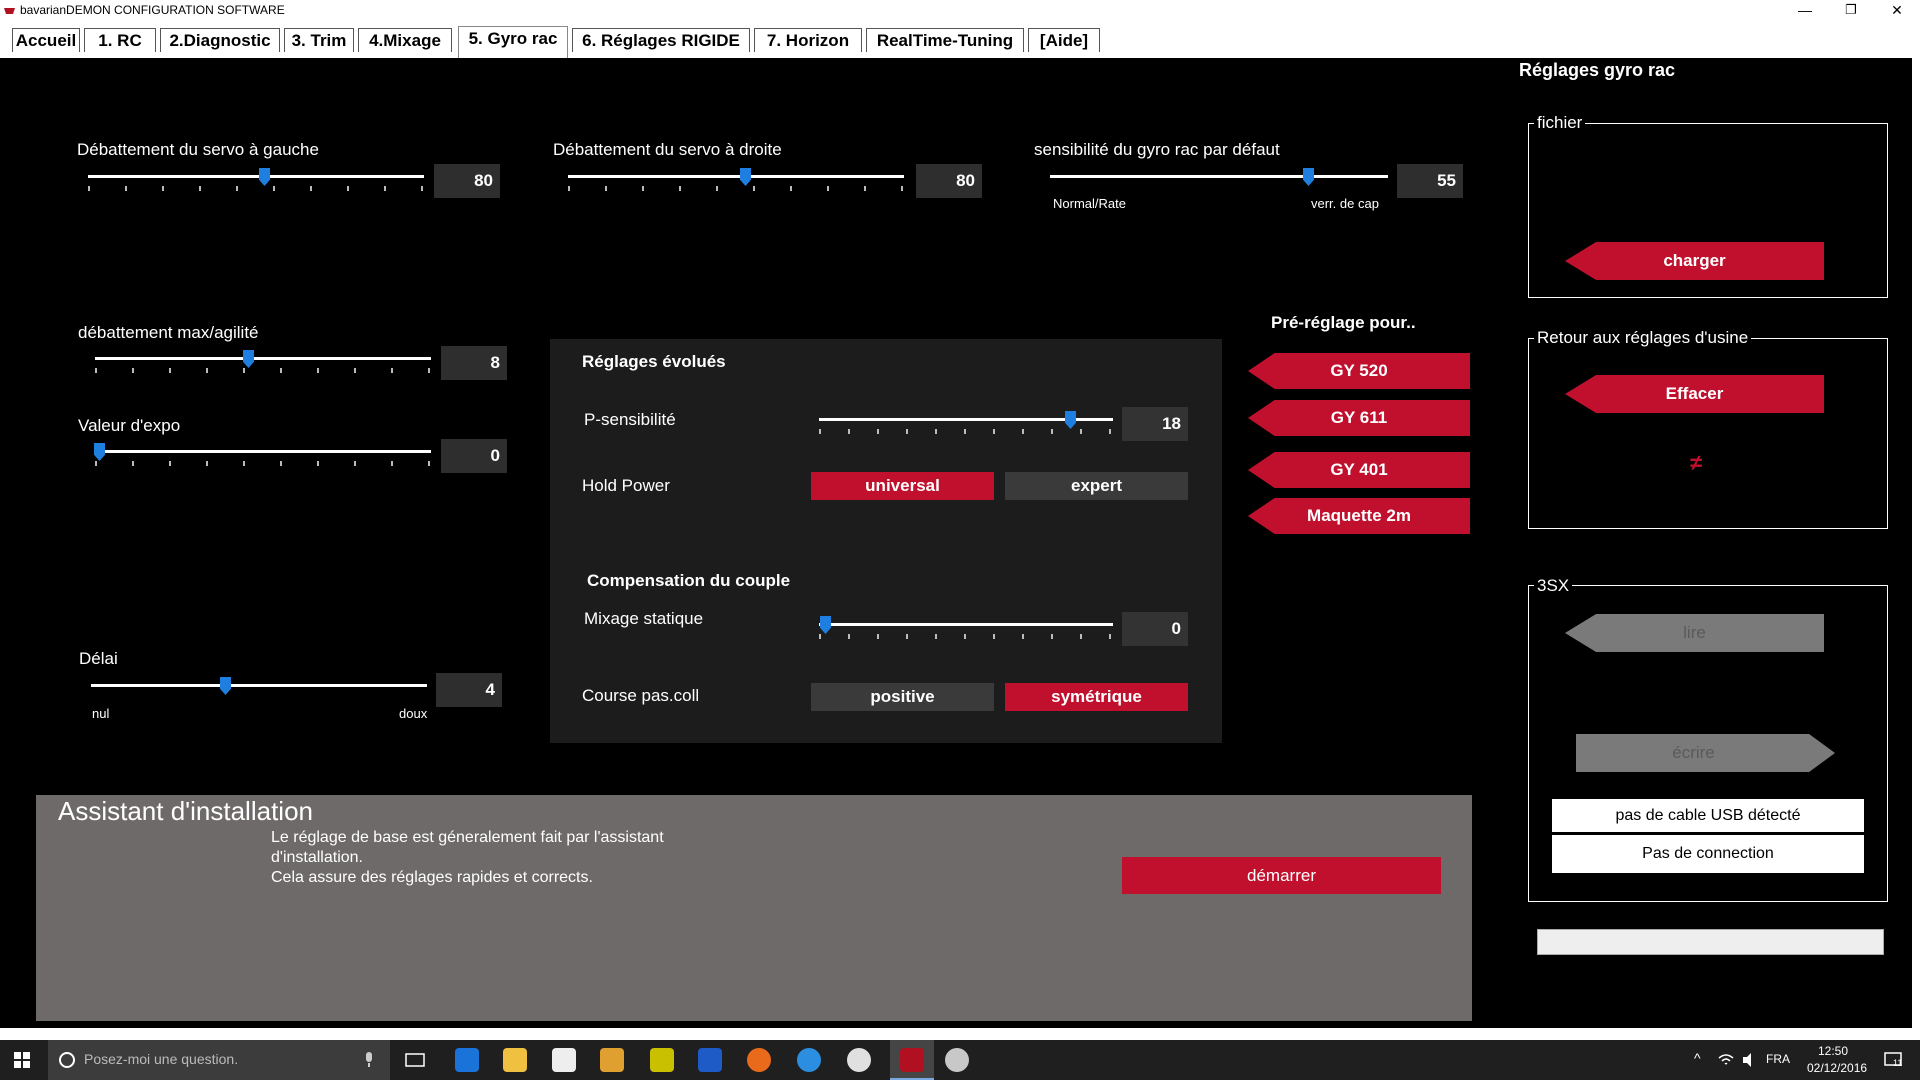  What do you see at coordinates (415, 1060) in the screenshot?
I see `task-view-icon` at bounding box center [415, 1060].